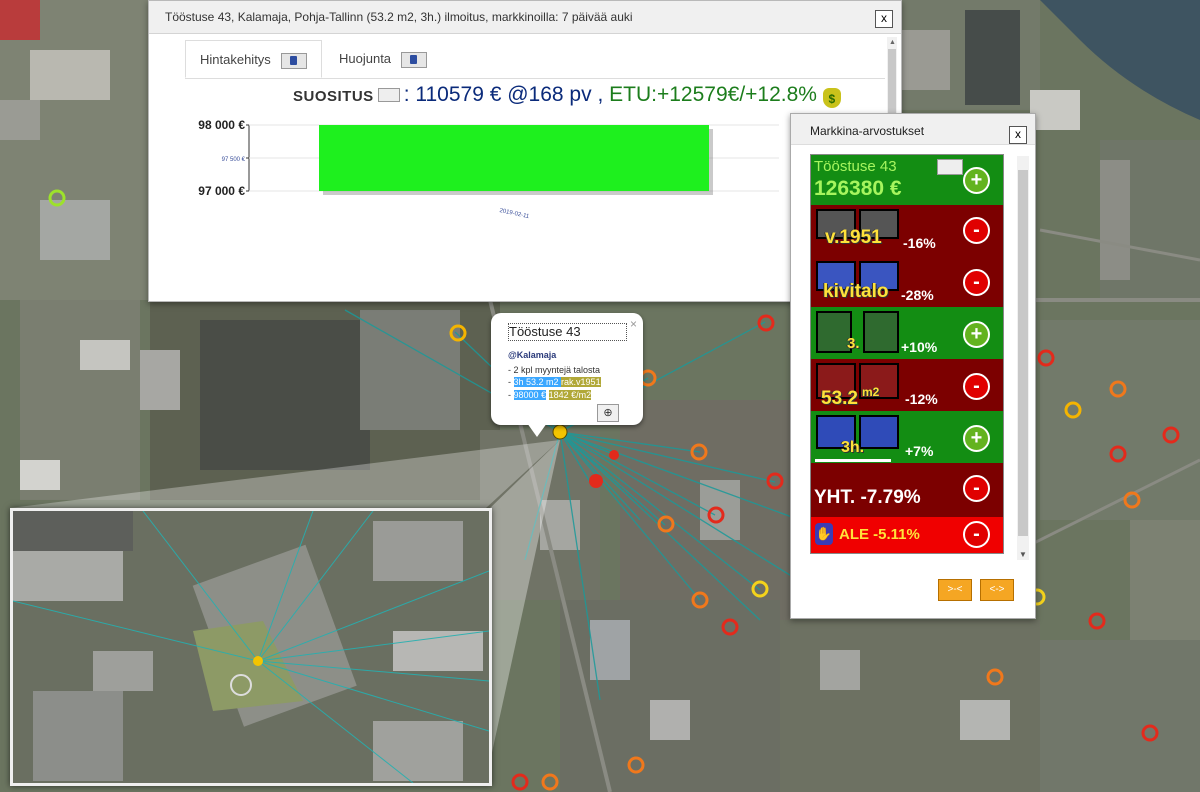 The width and height of the screenshot is (1200, 792). Describe the element at coordinates (879, 534) in the screenshot. I see `discount-label: ALE -5.11%` at that location.